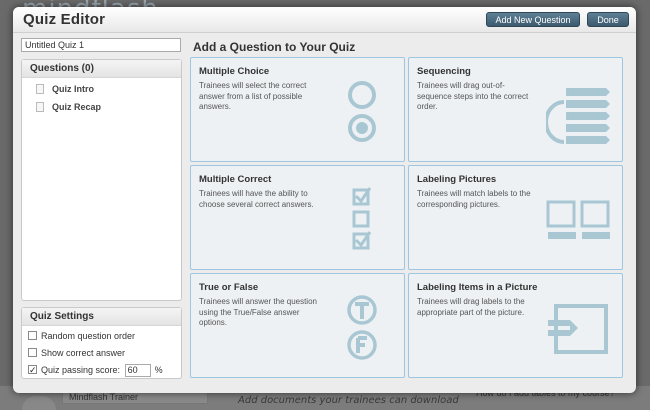 Image resolution: width=650 pixels, height=410 pixels. I want to click on passing-score-input: 60, so click(137, 371).